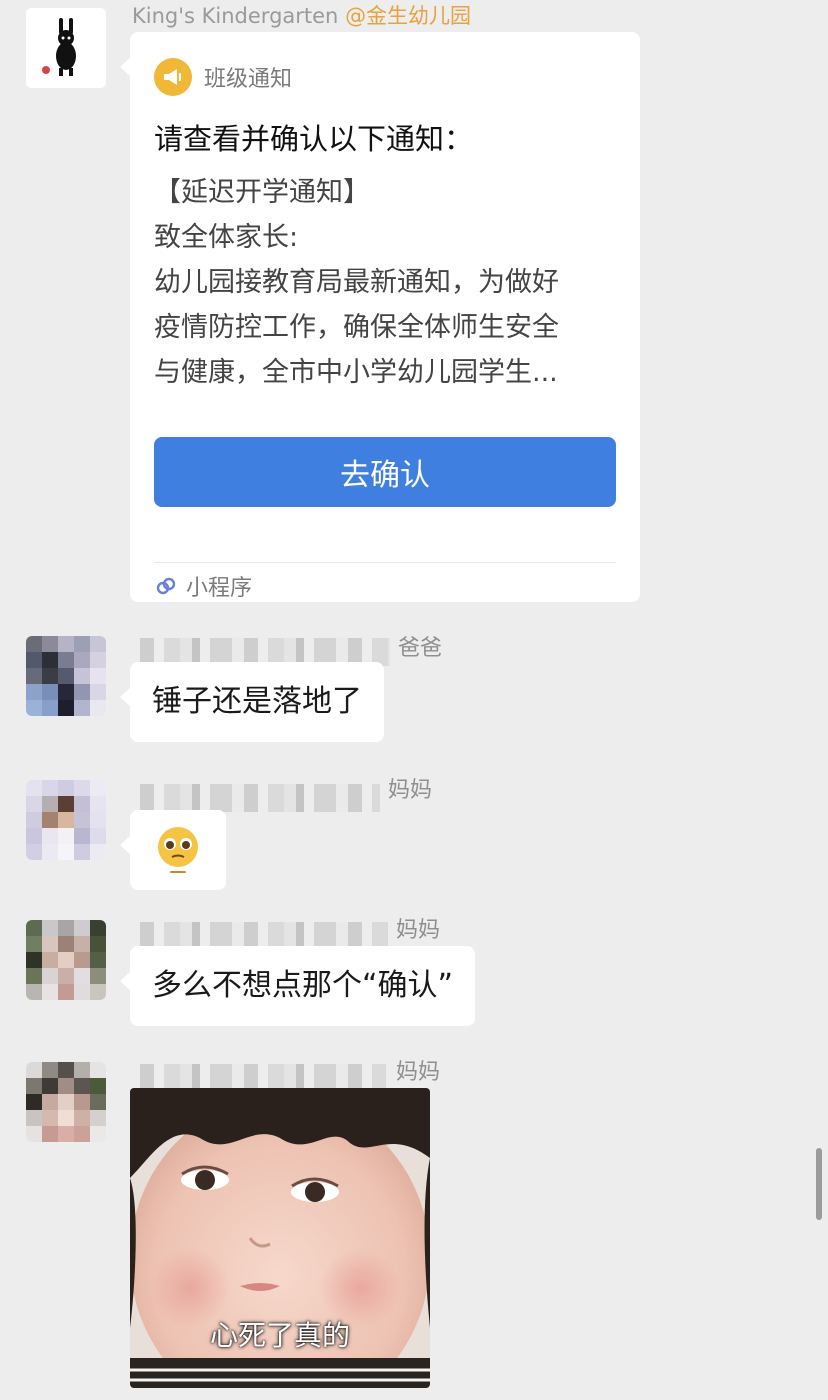 The image size is (828, 1400). What do you see at coordinates (414, 831) in the screenshot?
I see `message-mom-emoji: 妈妈` at bounding box center [414, 831].